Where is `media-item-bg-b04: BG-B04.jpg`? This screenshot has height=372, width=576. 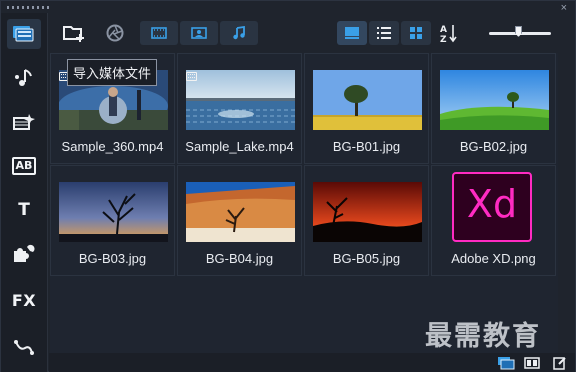 media-item-bg-b04: BG-B04.jpg is located at coordinates (239, 220).